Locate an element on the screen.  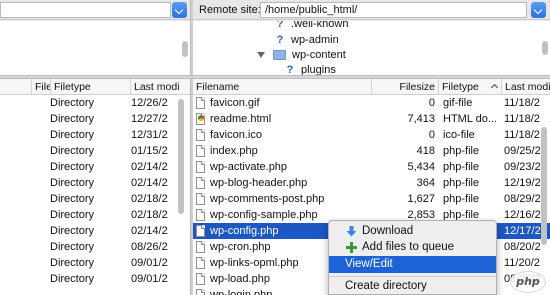
local-path-input is located at coordinates (85, 10).